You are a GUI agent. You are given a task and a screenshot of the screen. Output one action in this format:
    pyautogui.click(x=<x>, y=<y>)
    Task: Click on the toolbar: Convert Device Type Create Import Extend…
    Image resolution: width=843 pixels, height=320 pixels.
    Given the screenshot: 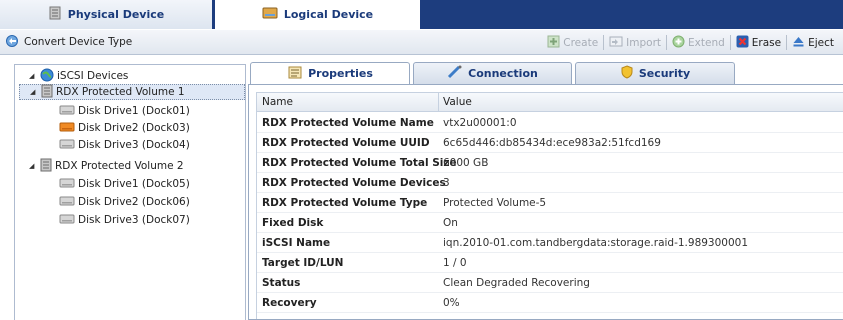 What is the action you would take?
    pyautogui.click(x=421, y=42)
    